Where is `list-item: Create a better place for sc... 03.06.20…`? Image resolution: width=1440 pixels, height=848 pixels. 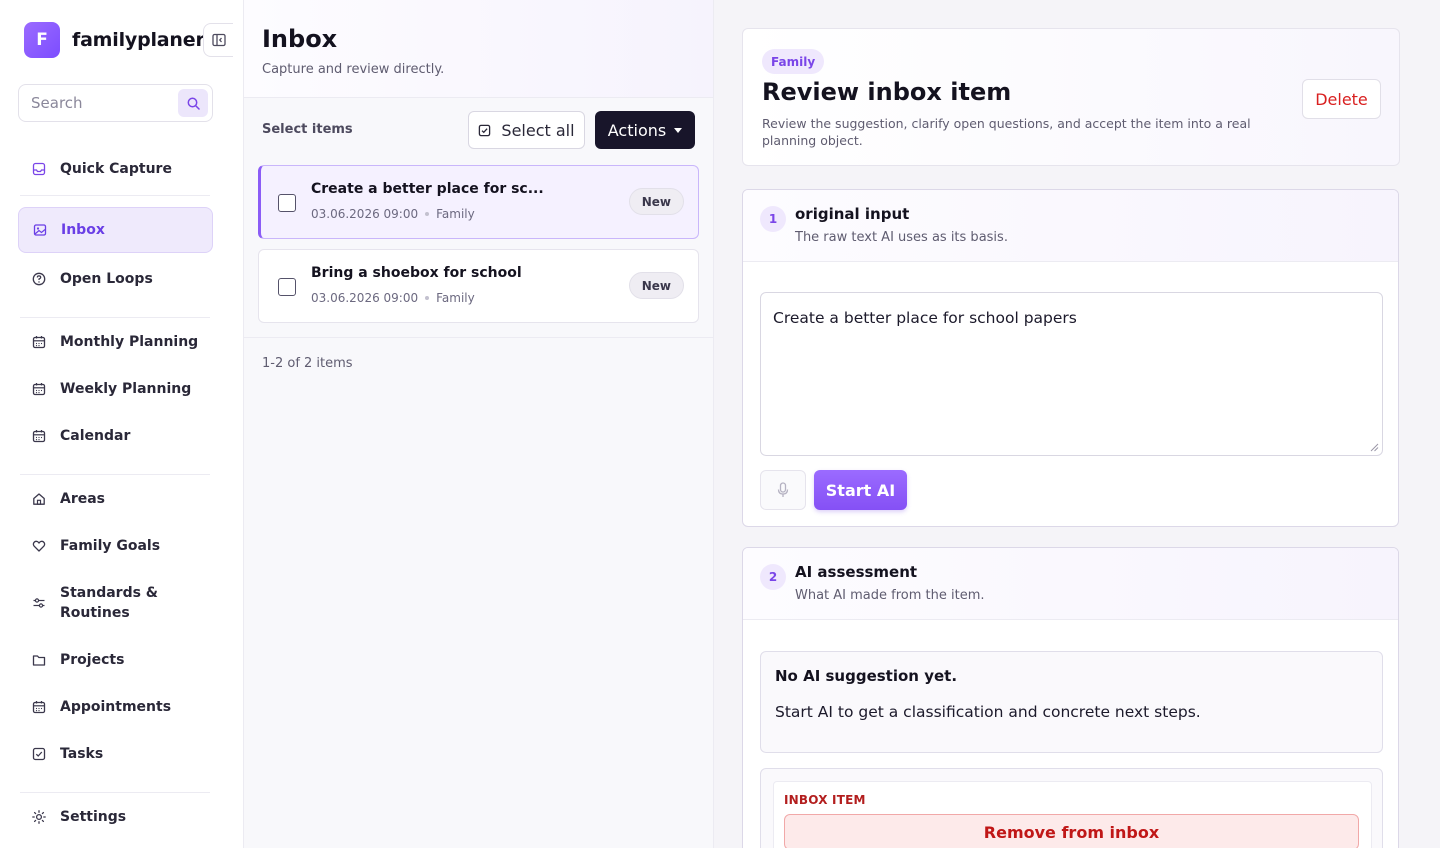
list-item: Create a better place for sc... 03.06.20… is located at coordinates (478, 202).